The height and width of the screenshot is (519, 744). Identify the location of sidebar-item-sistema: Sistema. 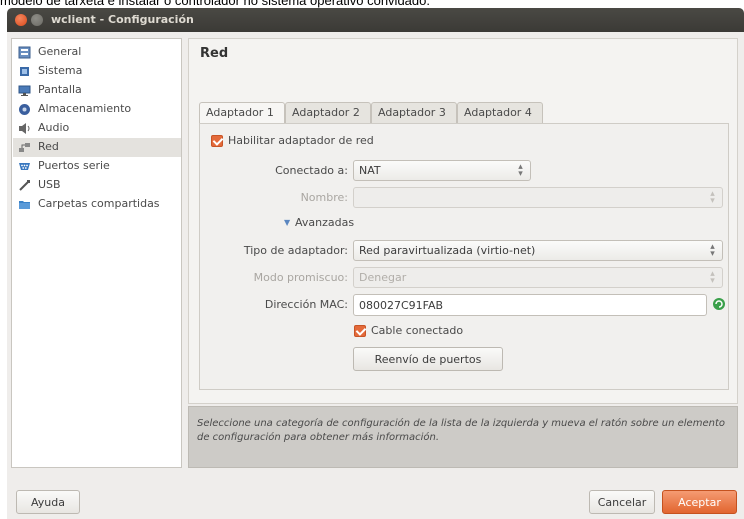
(97, 71).